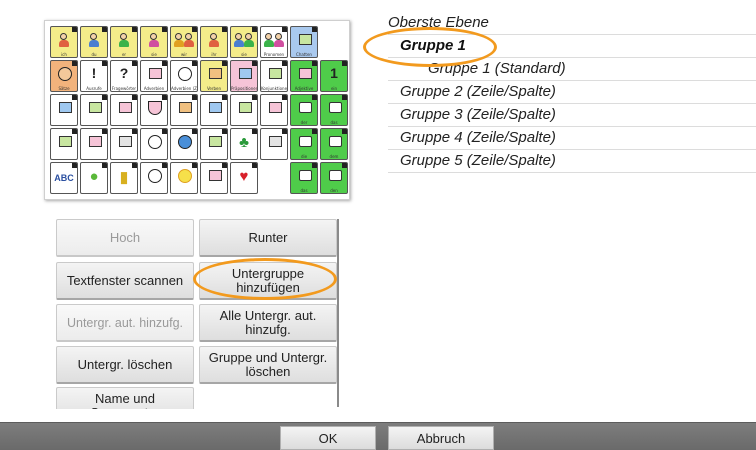  I want to click on symbol-cell: ! Ausrufe, so click(94, 76).